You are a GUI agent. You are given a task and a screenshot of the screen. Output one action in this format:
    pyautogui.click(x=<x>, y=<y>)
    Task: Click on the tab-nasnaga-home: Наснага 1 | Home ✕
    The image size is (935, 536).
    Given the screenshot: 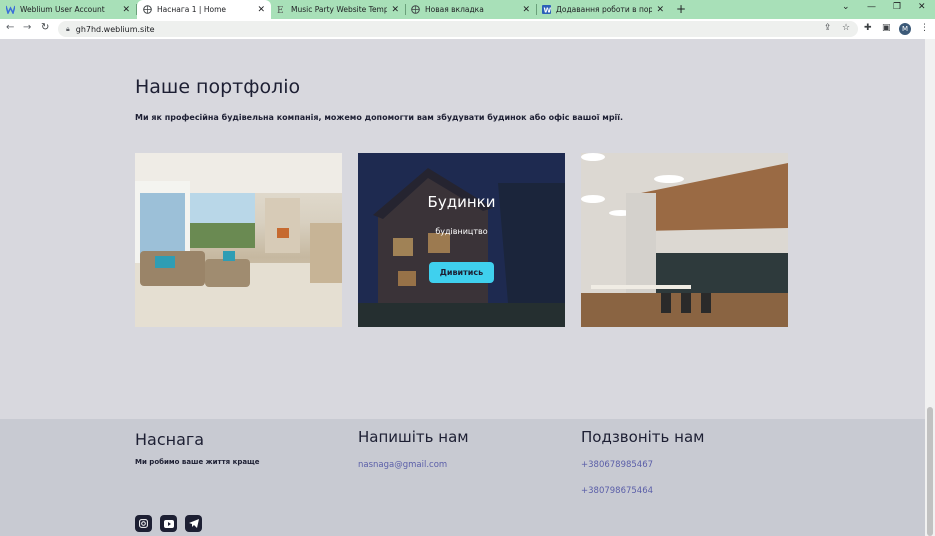 What is the action you would take?
    pyautogui.click(x=204, y=9)
    